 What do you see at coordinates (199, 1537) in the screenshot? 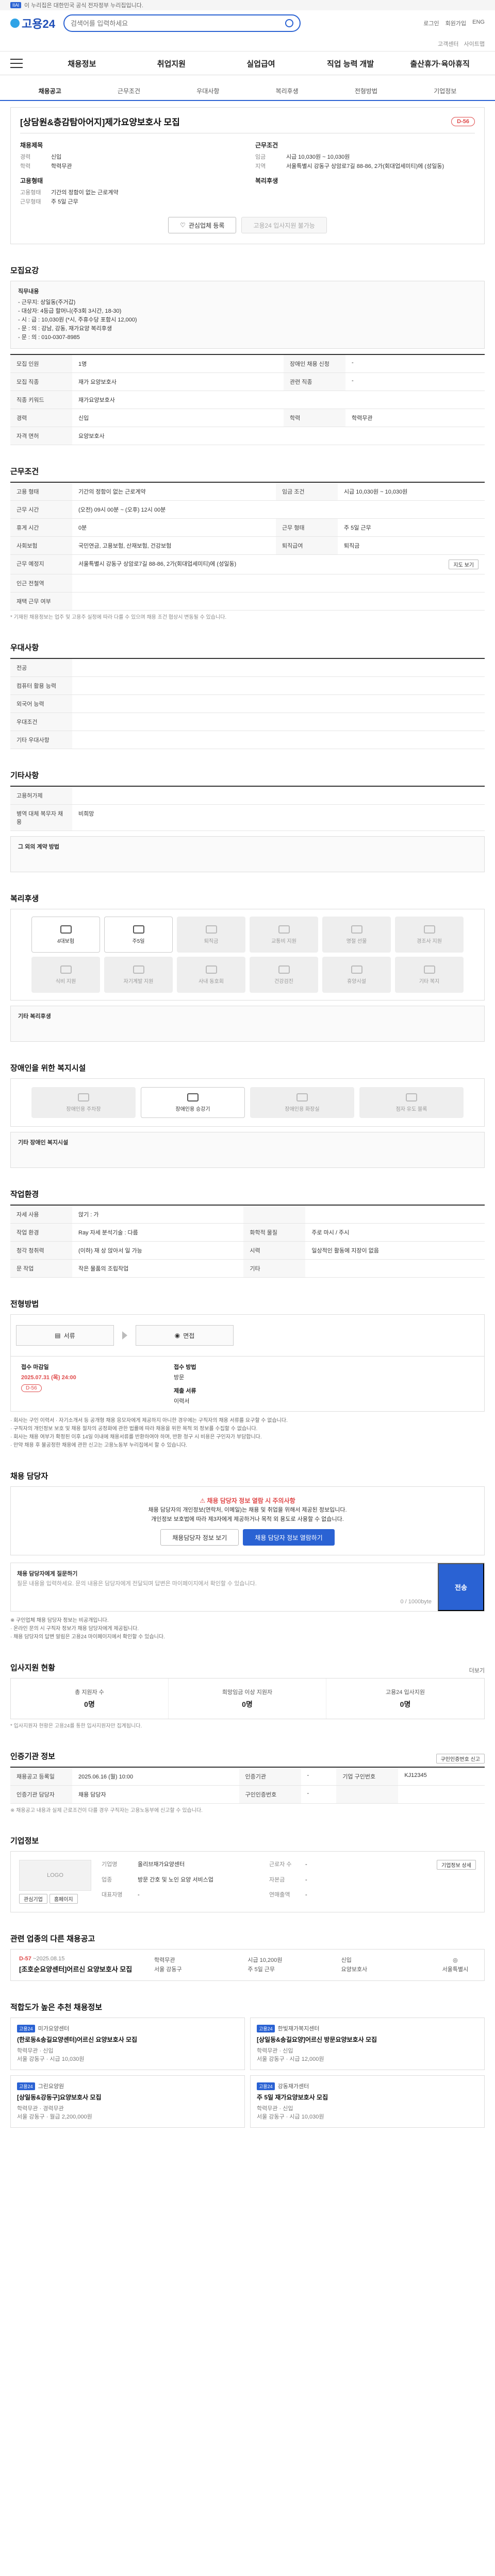
I see `contact-detail-button: 채용담당자 정보 보기` at bounding box center [199, 1537].